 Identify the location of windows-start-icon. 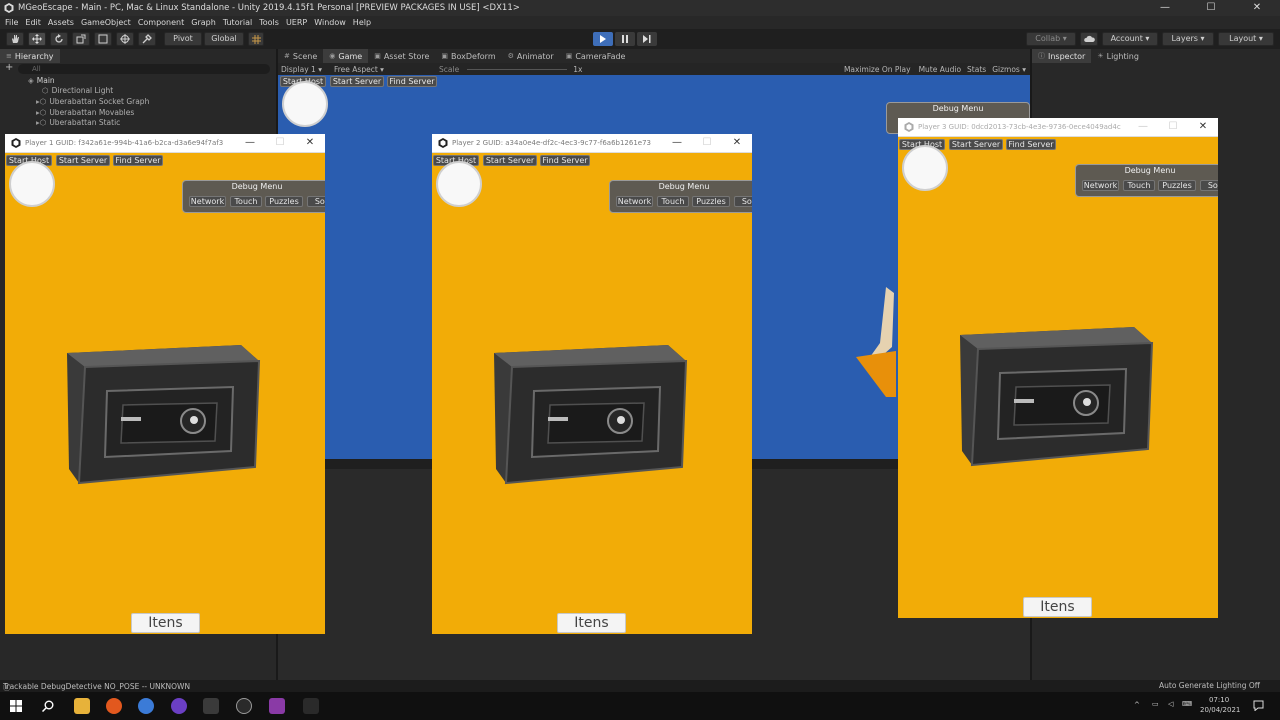
(16, 706).